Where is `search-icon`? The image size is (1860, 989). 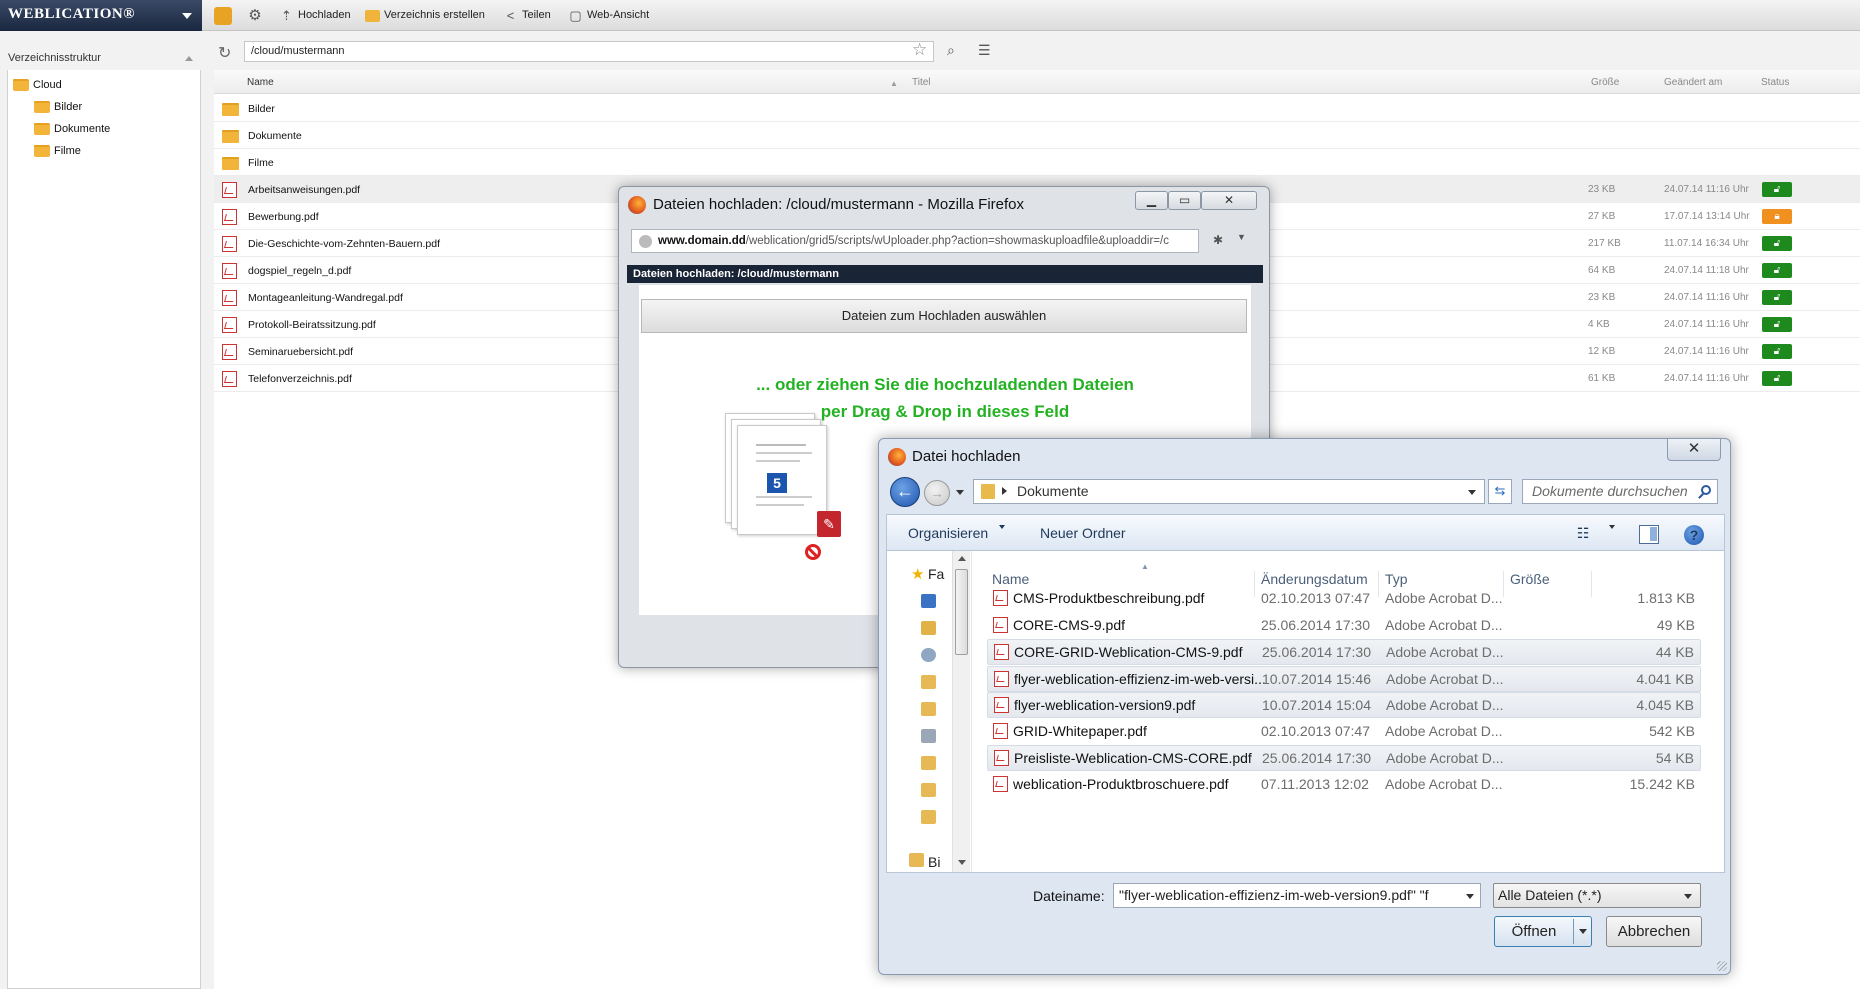 search-icon is located at coordinates (1706, 490).